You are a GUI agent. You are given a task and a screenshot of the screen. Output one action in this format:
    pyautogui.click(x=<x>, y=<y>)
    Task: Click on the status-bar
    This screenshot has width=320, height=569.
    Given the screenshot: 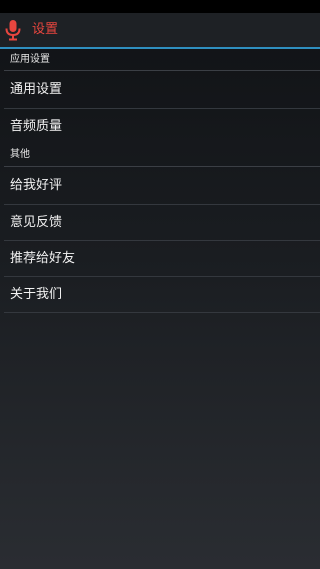 What is the action you would take?
    pyautogui.click(x=160, y=6)
    